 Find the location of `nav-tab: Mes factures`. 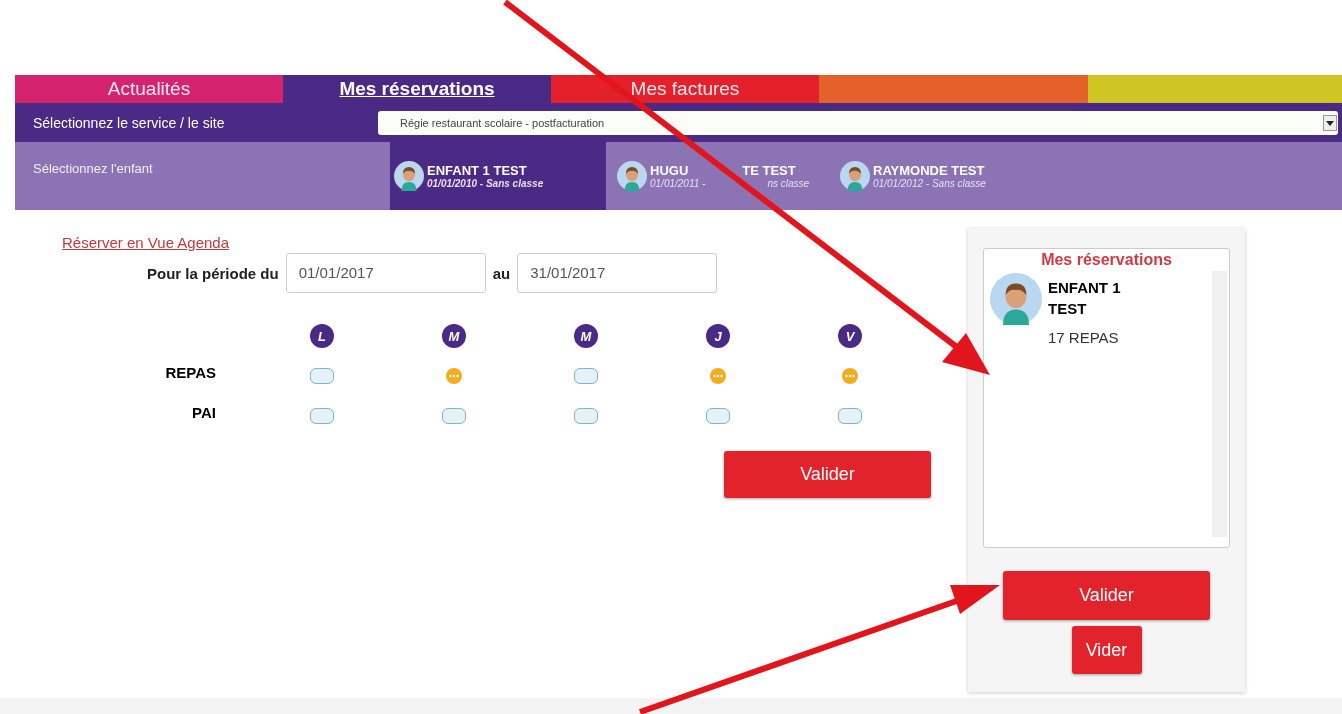

nav-tab: Mes factures is located at coordinates (685, 89).